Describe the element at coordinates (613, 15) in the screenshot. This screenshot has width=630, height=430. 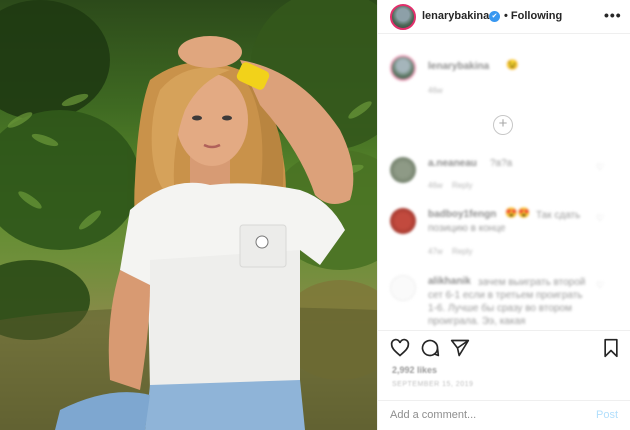
I see `more-options-icon: •••` at that location.